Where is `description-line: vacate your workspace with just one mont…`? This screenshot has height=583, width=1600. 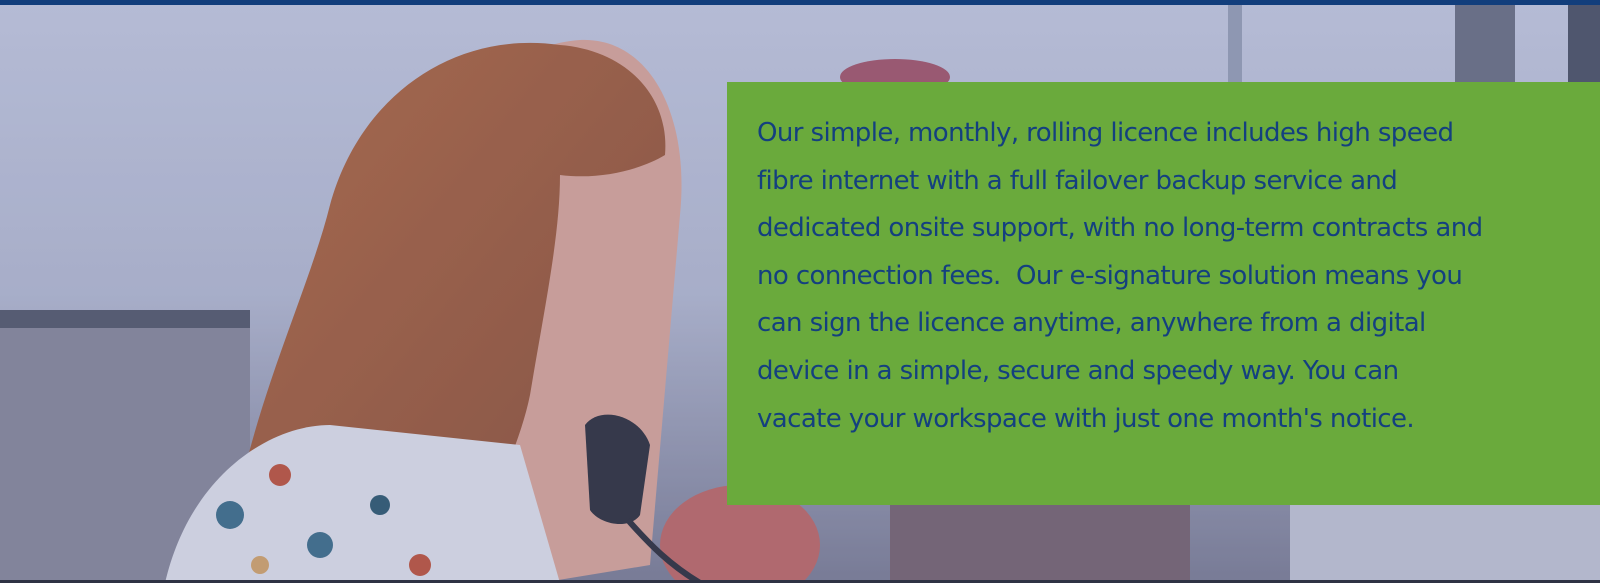
description-line: vacate your workspace with just one mont… is located at coordinates (1086, 418).